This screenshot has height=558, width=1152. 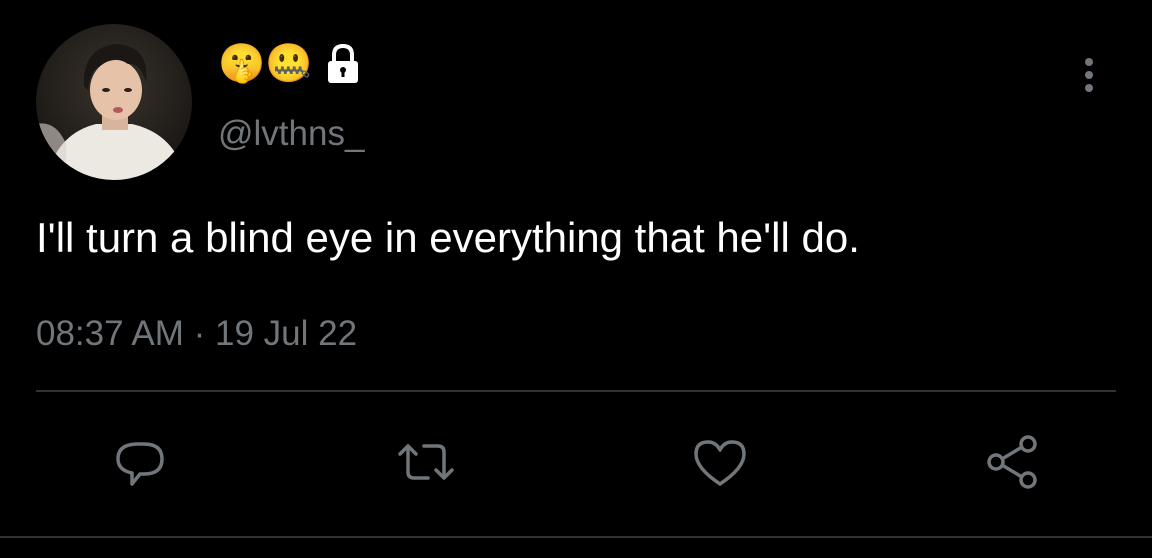 I want to click on user-handle: @lvthns_, so click(x=291, y=134).